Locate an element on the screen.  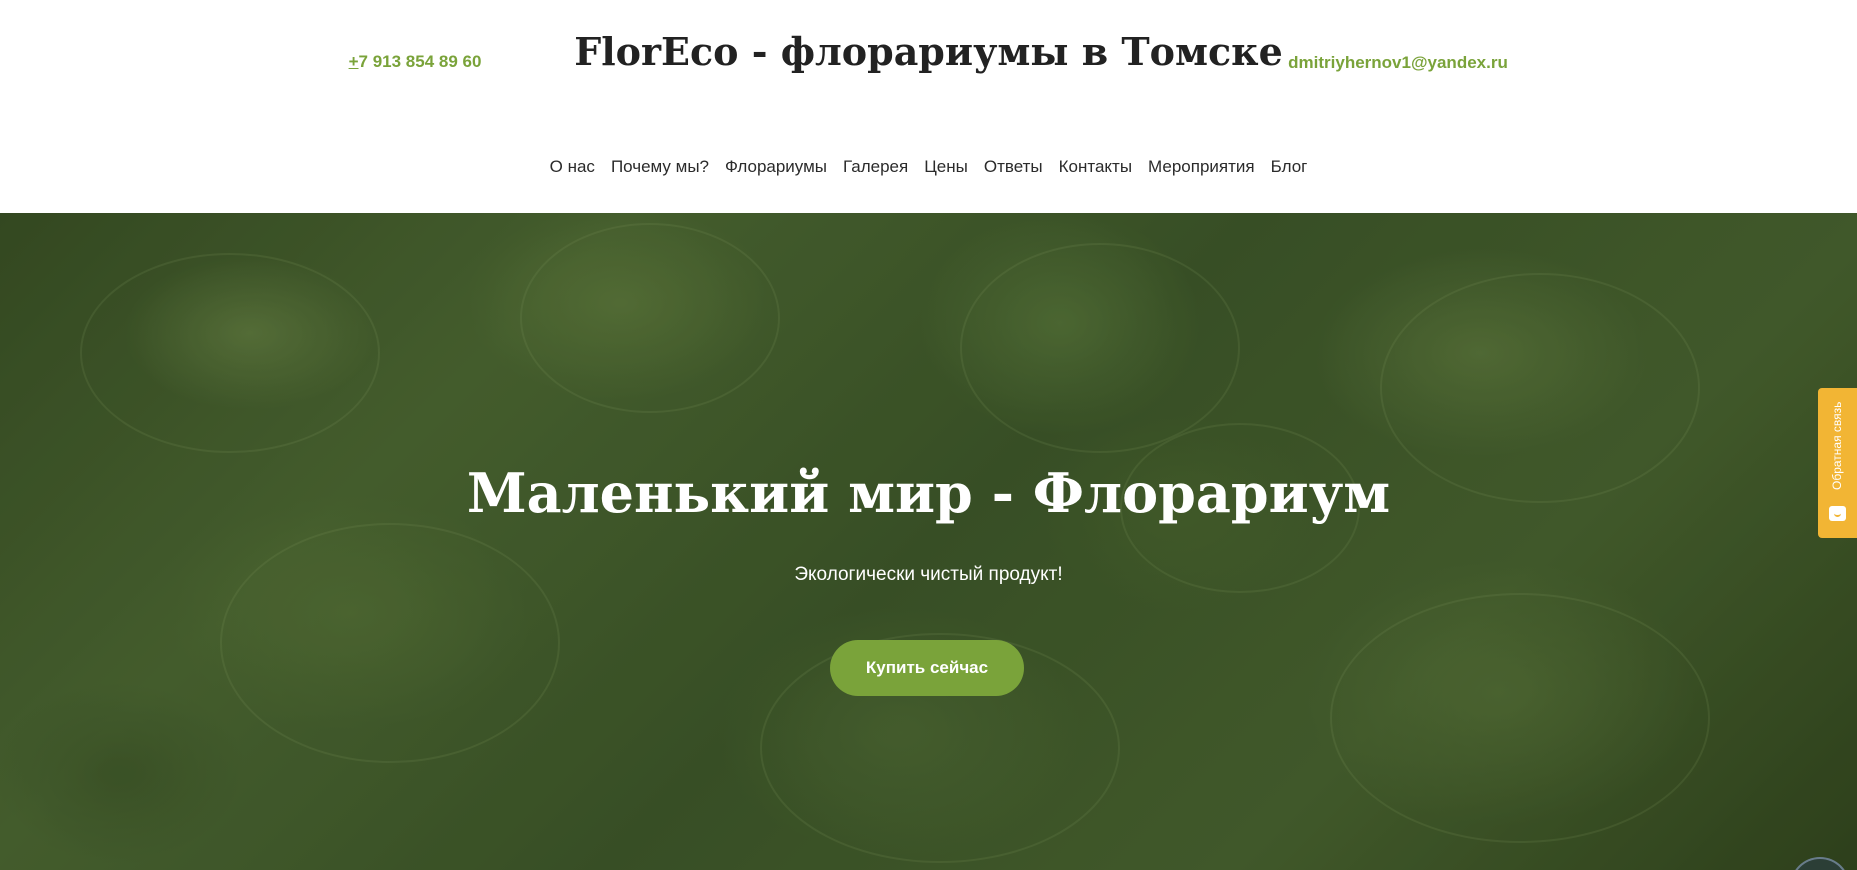
buy-now-button: Купить сейчас is located at coordinates (927, 668).